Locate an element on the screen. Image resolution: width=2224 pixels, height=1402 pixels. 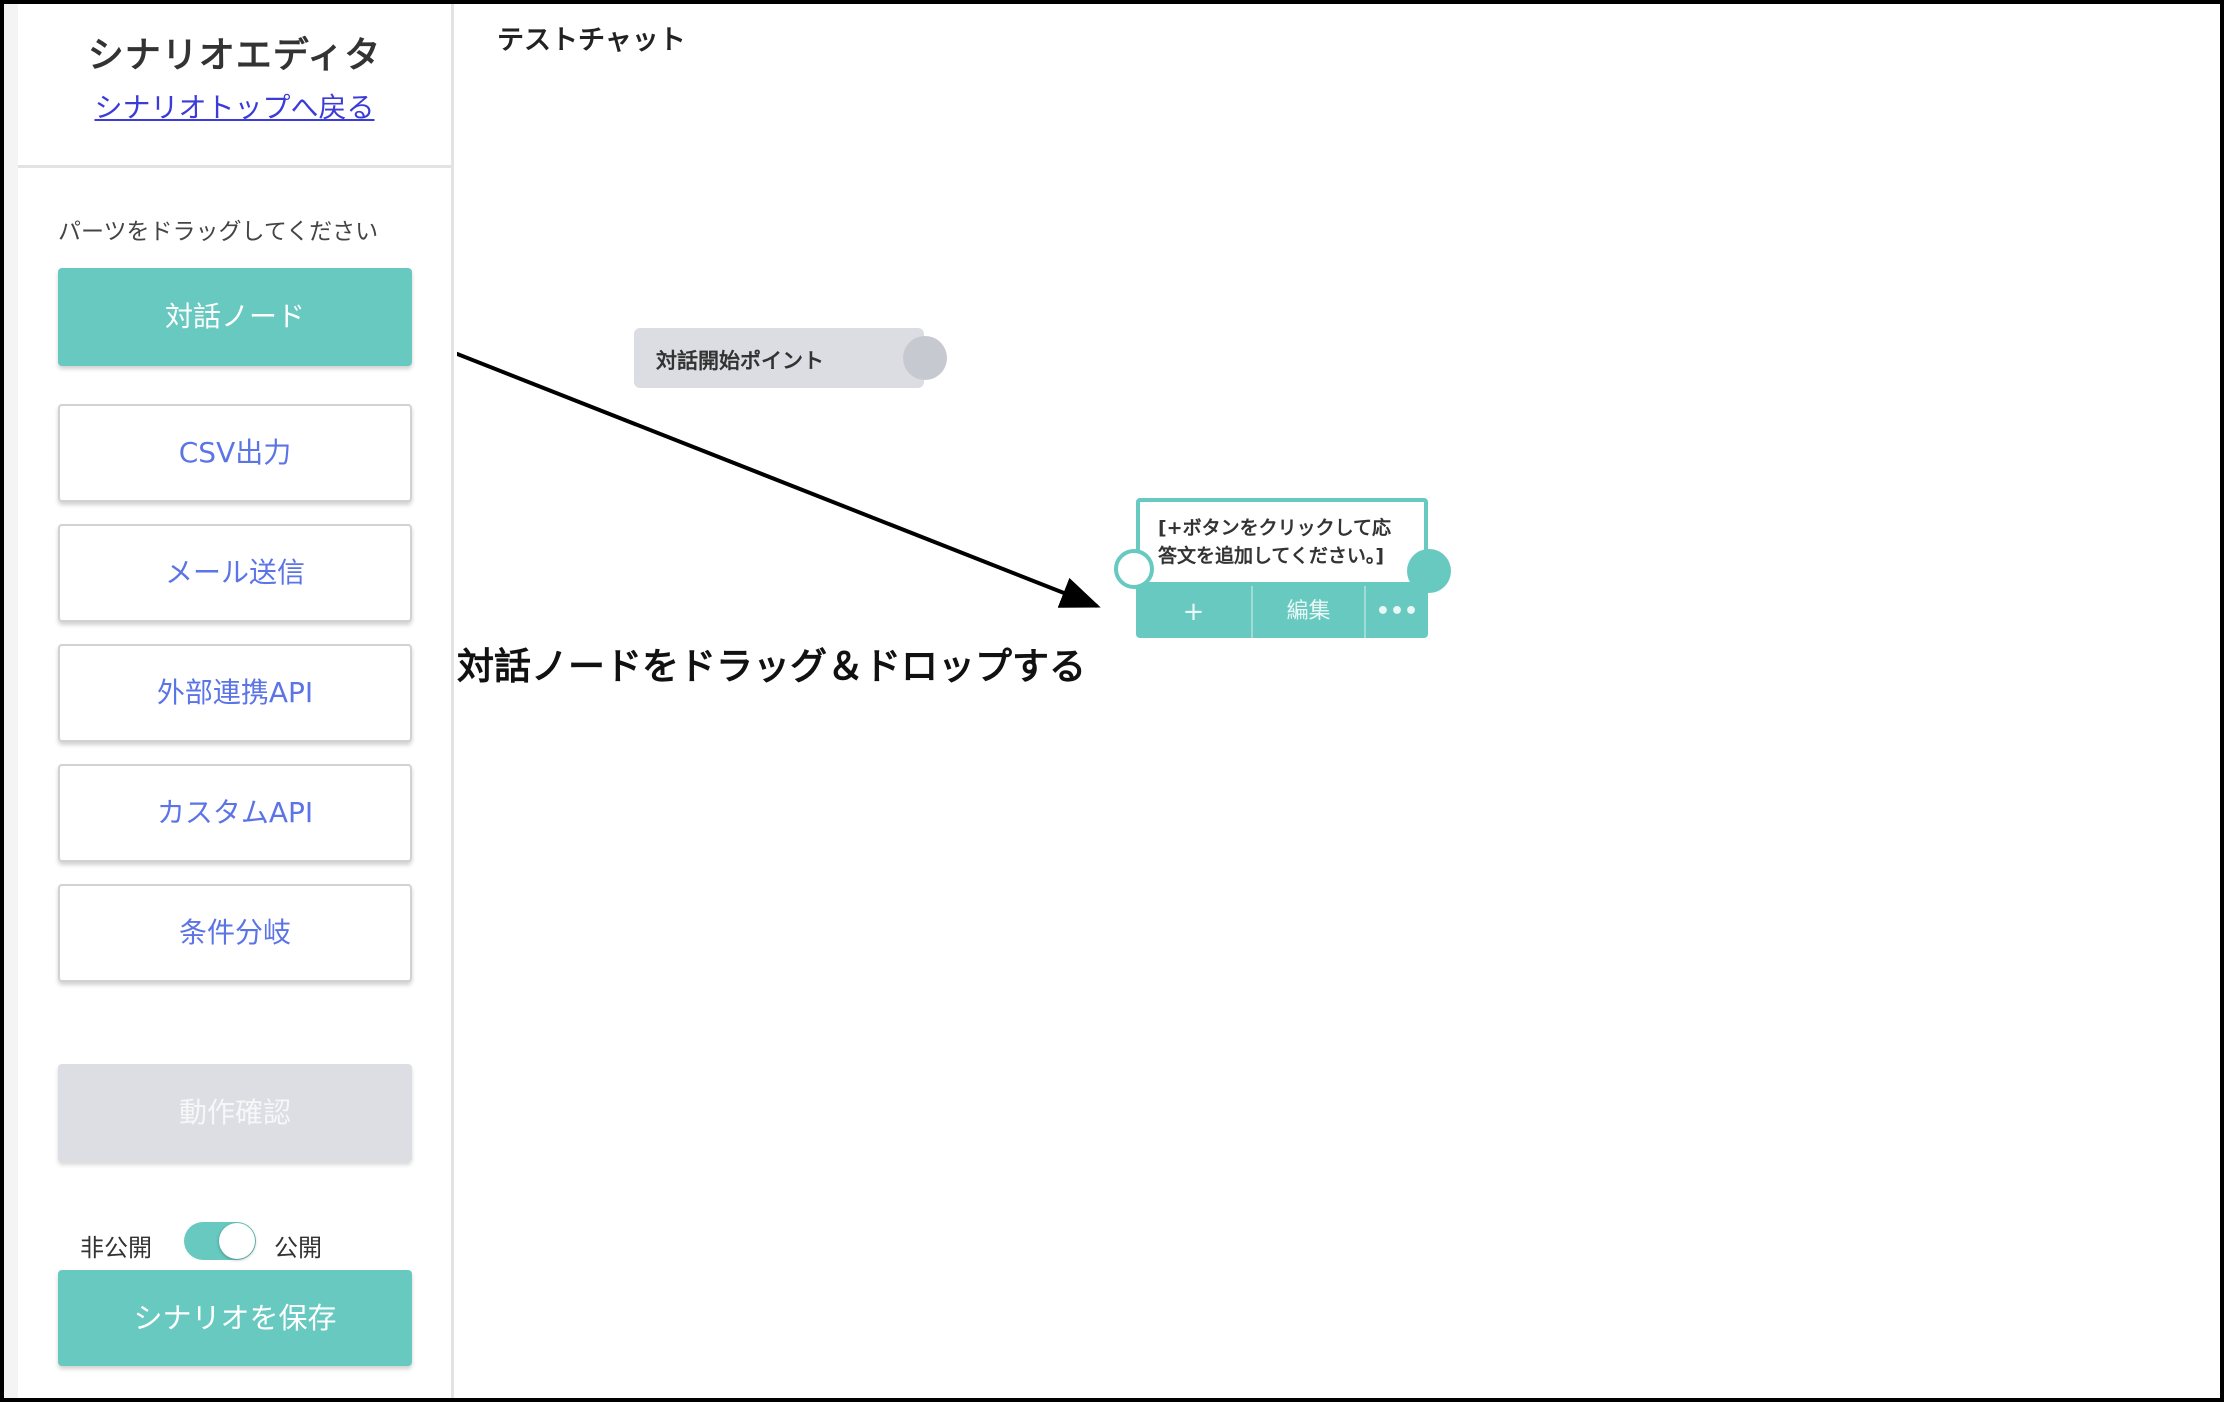
ellipsis-icon: ••• is located at coordinates (1397, 612).